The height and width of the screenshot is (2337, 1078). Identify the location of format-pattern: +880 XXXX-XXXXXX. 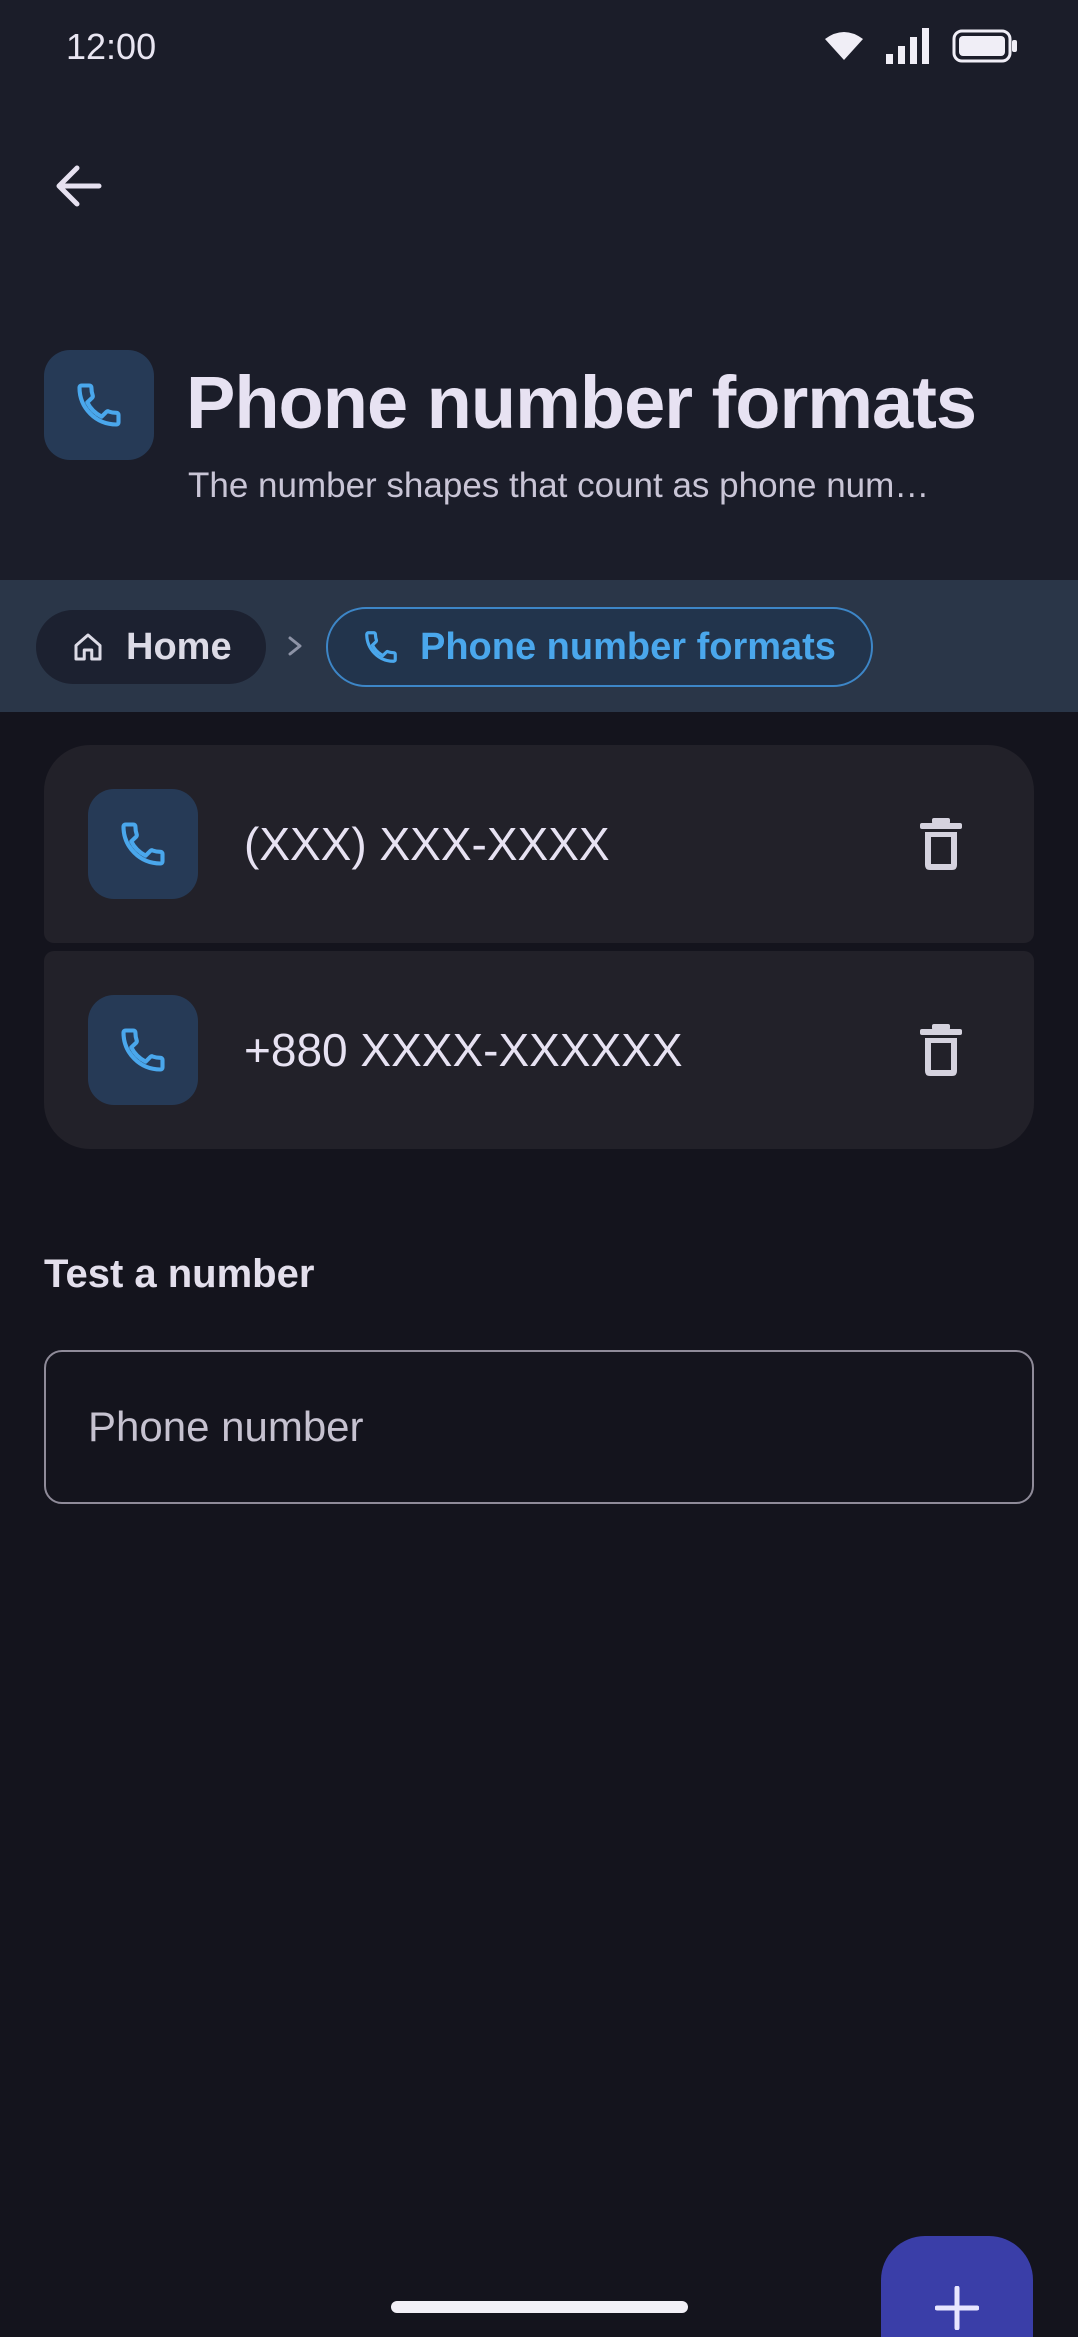
(463, 1050).